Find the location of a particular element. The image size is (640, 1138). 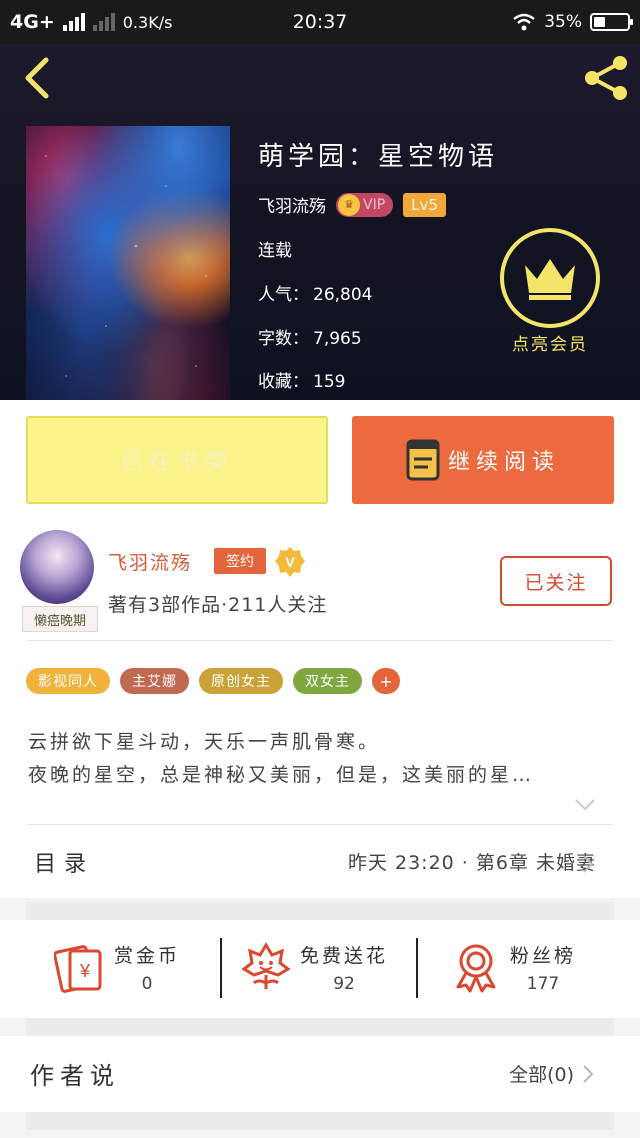

level-badge: Lv5 is located at coordinates (424, 204).